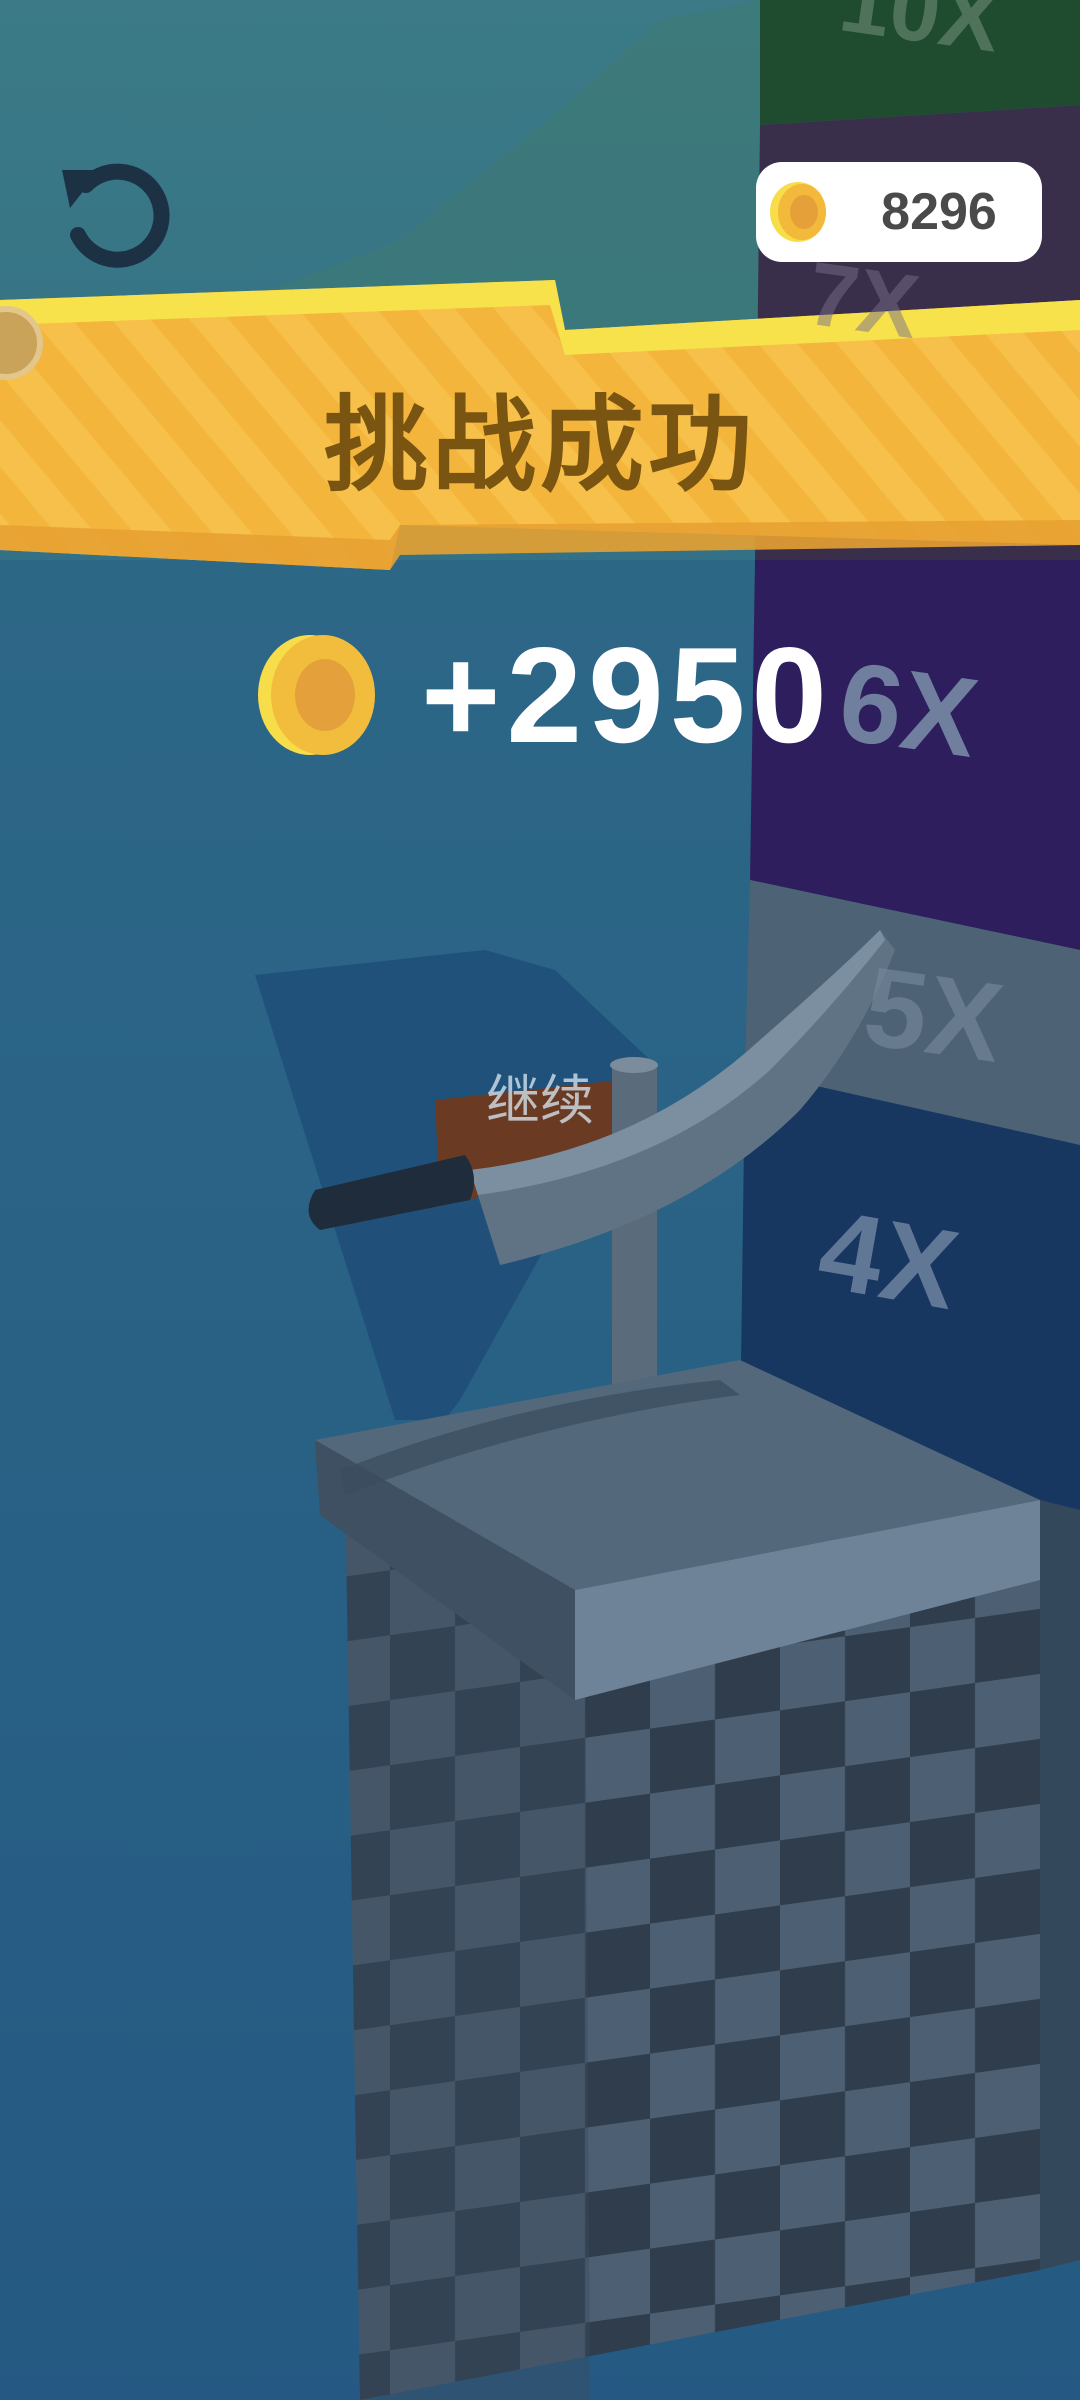 This screenshot has height=2400, width=1080. I want to click on multiplier-label: 5X, so click(933, 1014).